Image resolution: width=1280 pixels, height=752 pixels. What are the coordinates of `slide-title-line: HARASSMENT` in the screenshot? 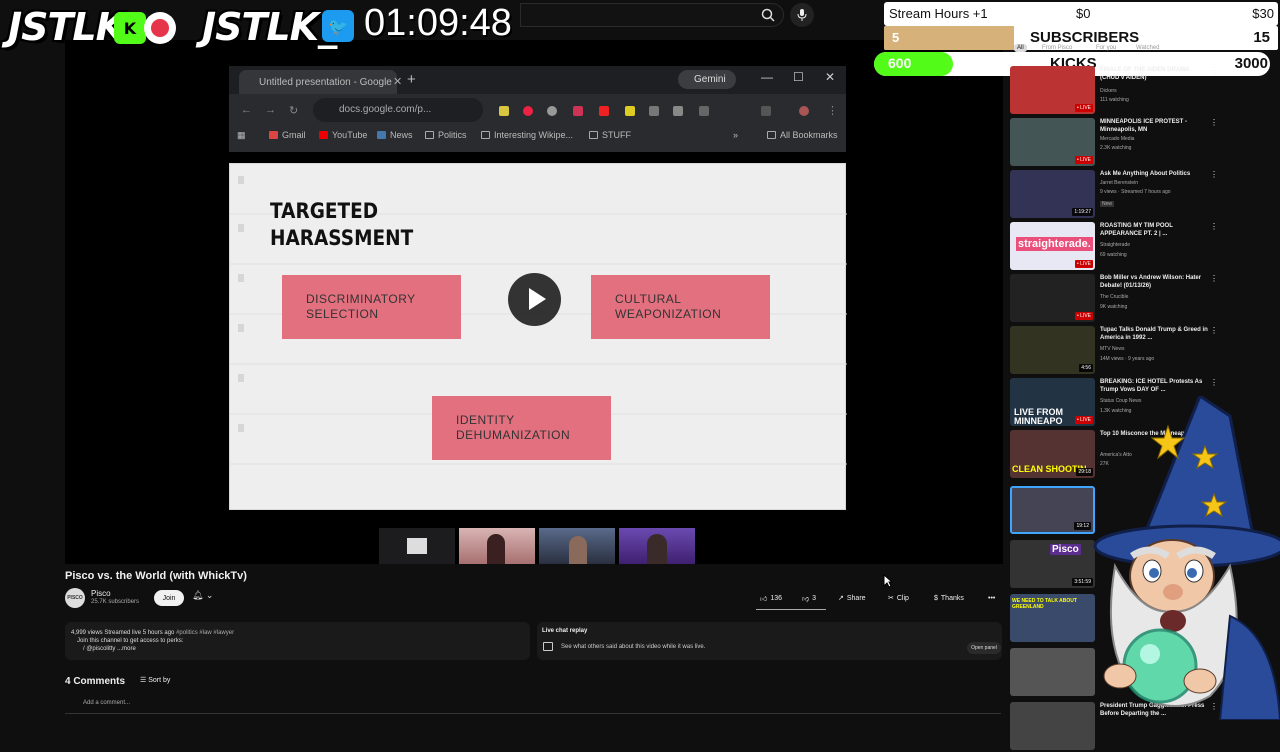 It's located at (342, 238).